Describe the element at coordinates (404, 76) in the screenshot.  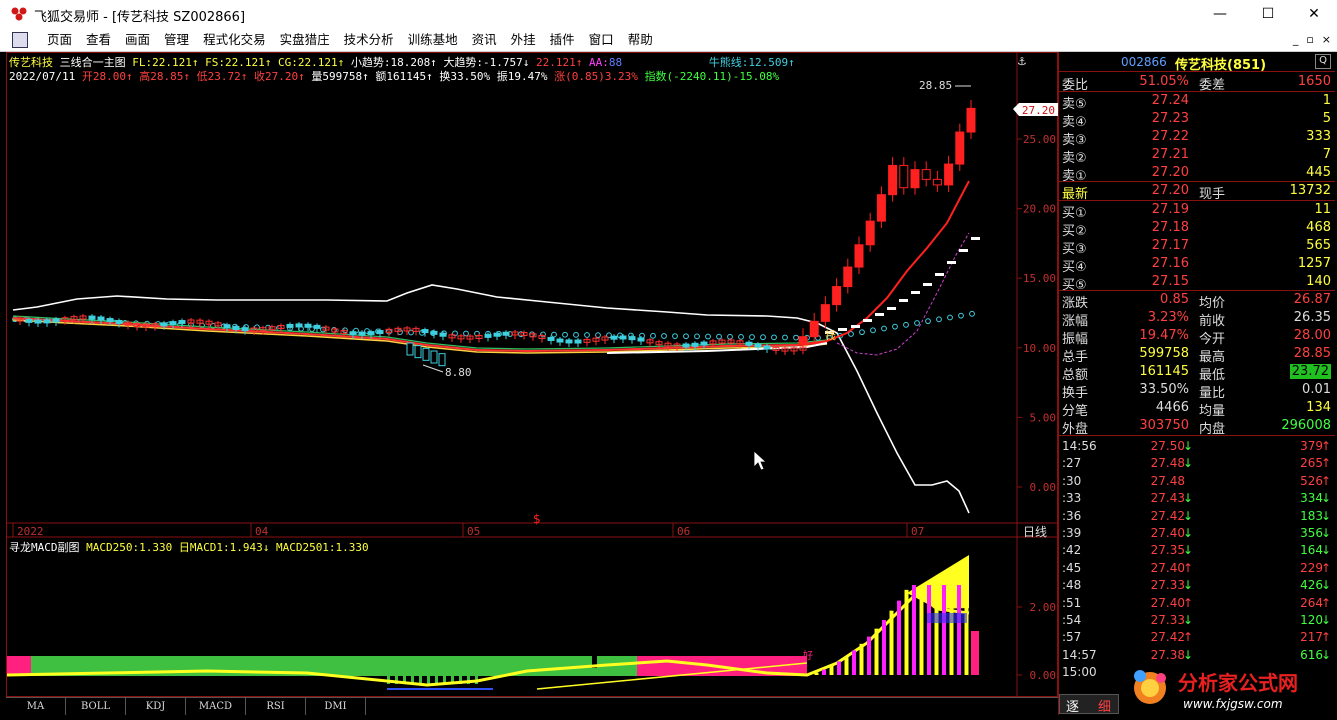
I see `amount-value: 额161145↑` at that location.